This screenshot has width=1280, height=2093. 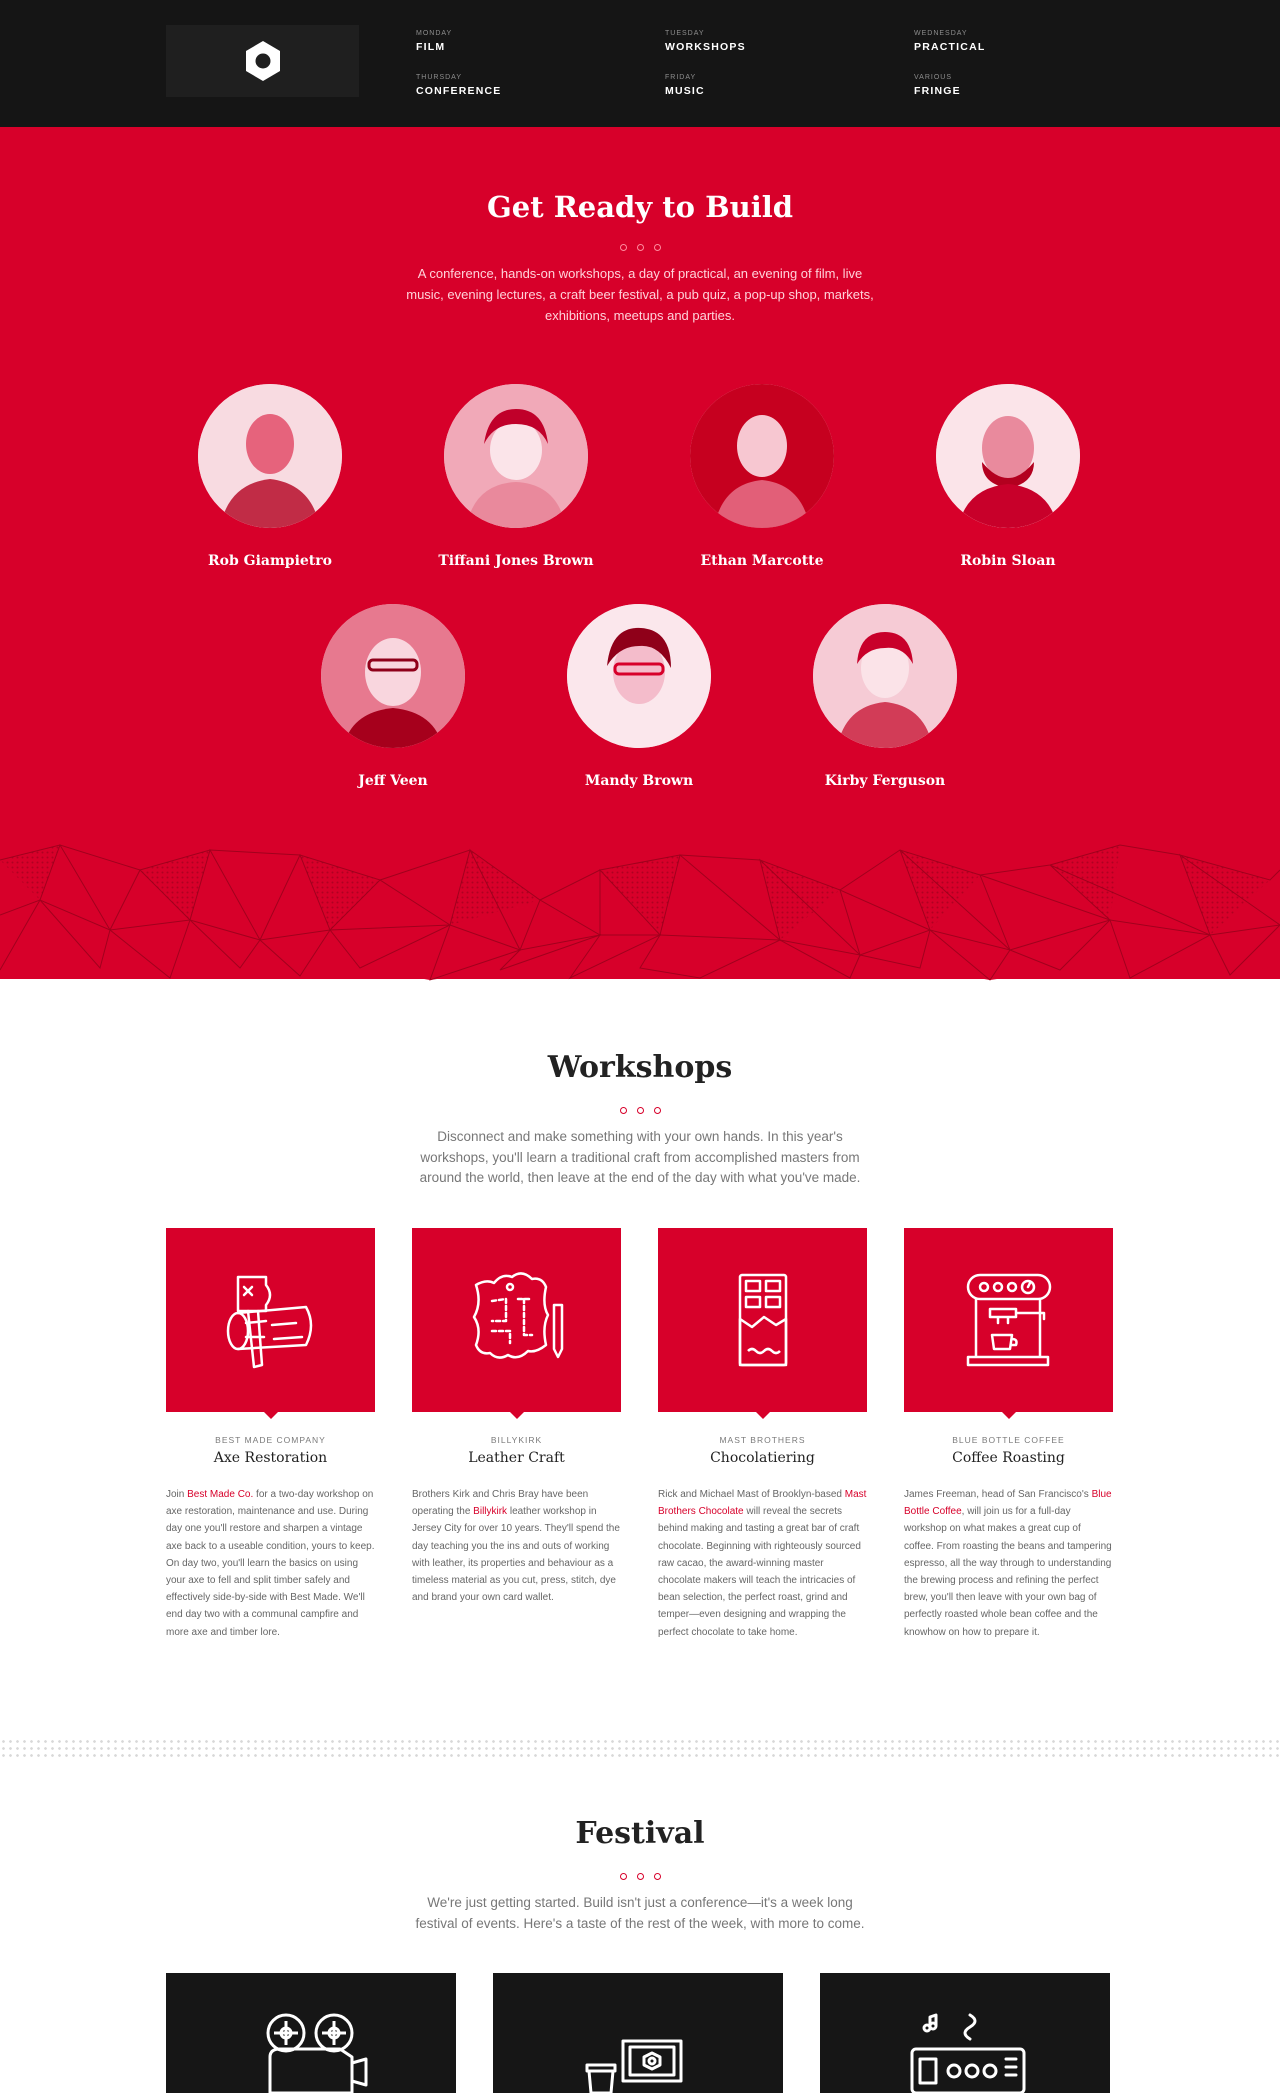 What do you see at coordinates (640, 1110) in the screenshot?
I see `workshops-dots-divider` at bounding box center [640, 1110].